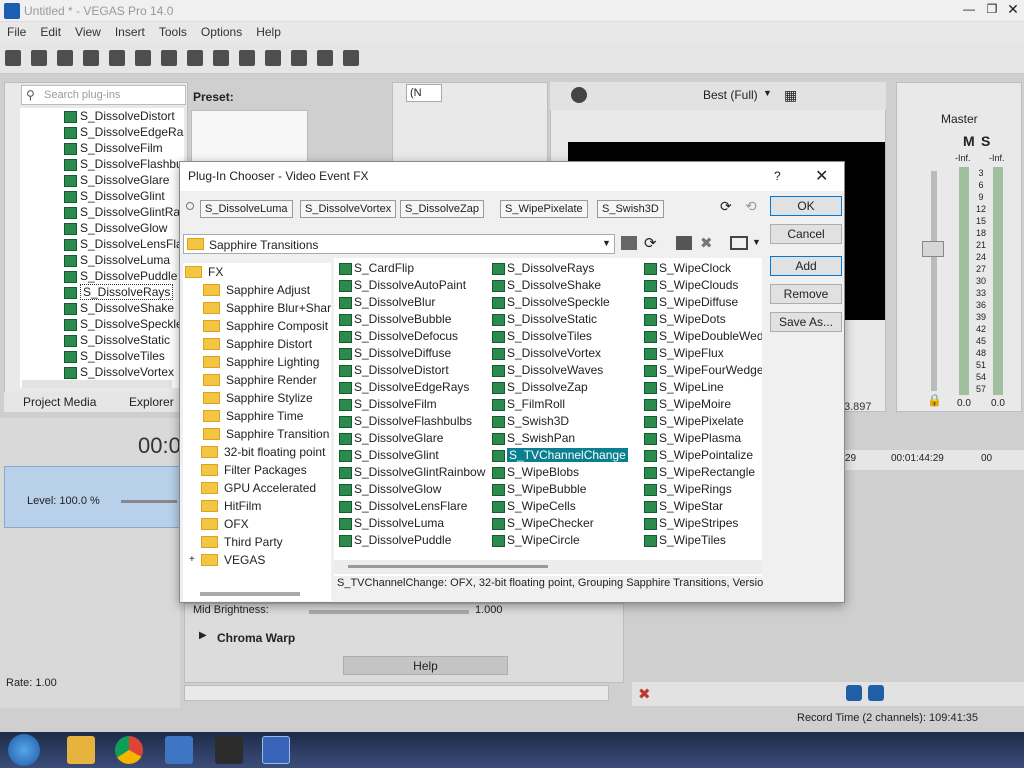 This screenshot has height=768, width=1024. Describe the element at coordinates (102, 196) in the screenshot. I see `plugin-list-item: S_DissolveGlint` at that location.